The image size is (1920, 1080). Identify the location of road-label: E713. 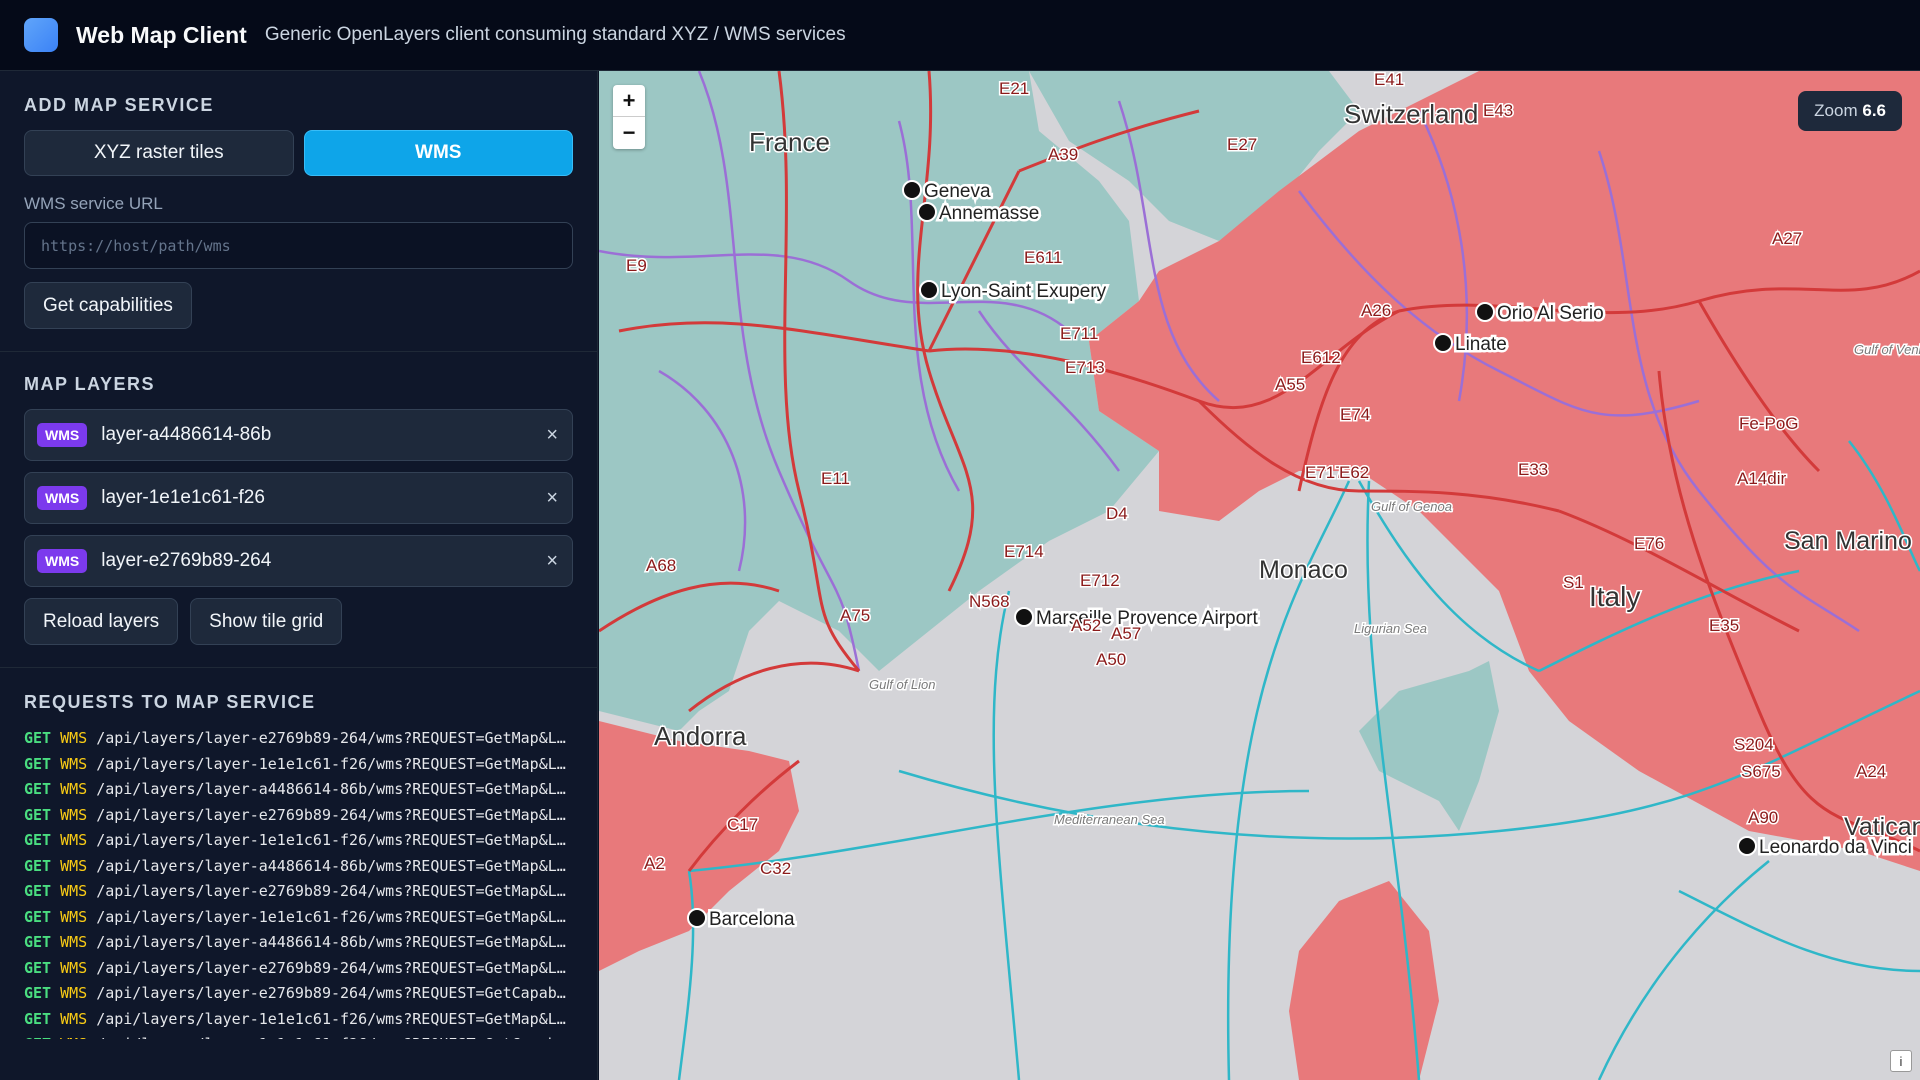
(1085, 367).